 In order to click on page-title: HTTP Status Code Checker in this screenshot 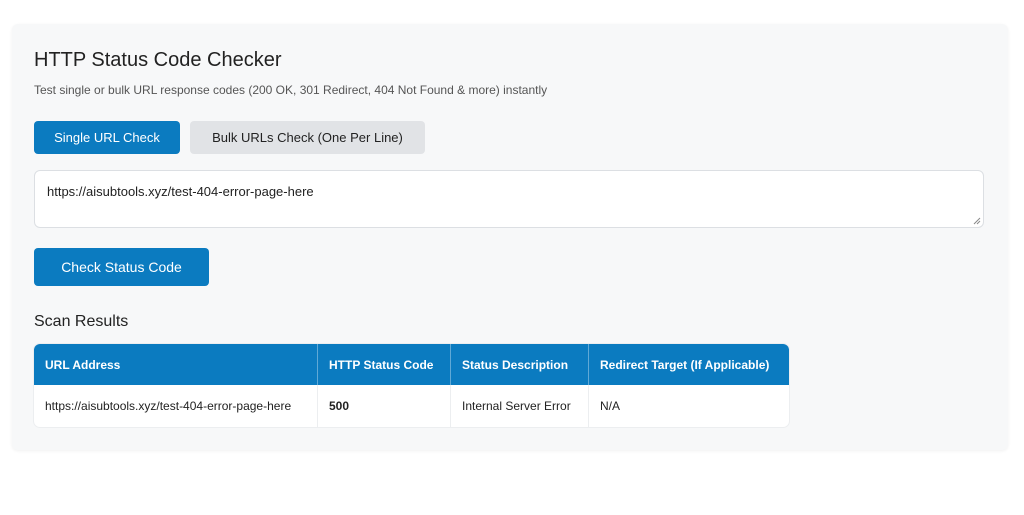, I will do `click(158, 60)`.